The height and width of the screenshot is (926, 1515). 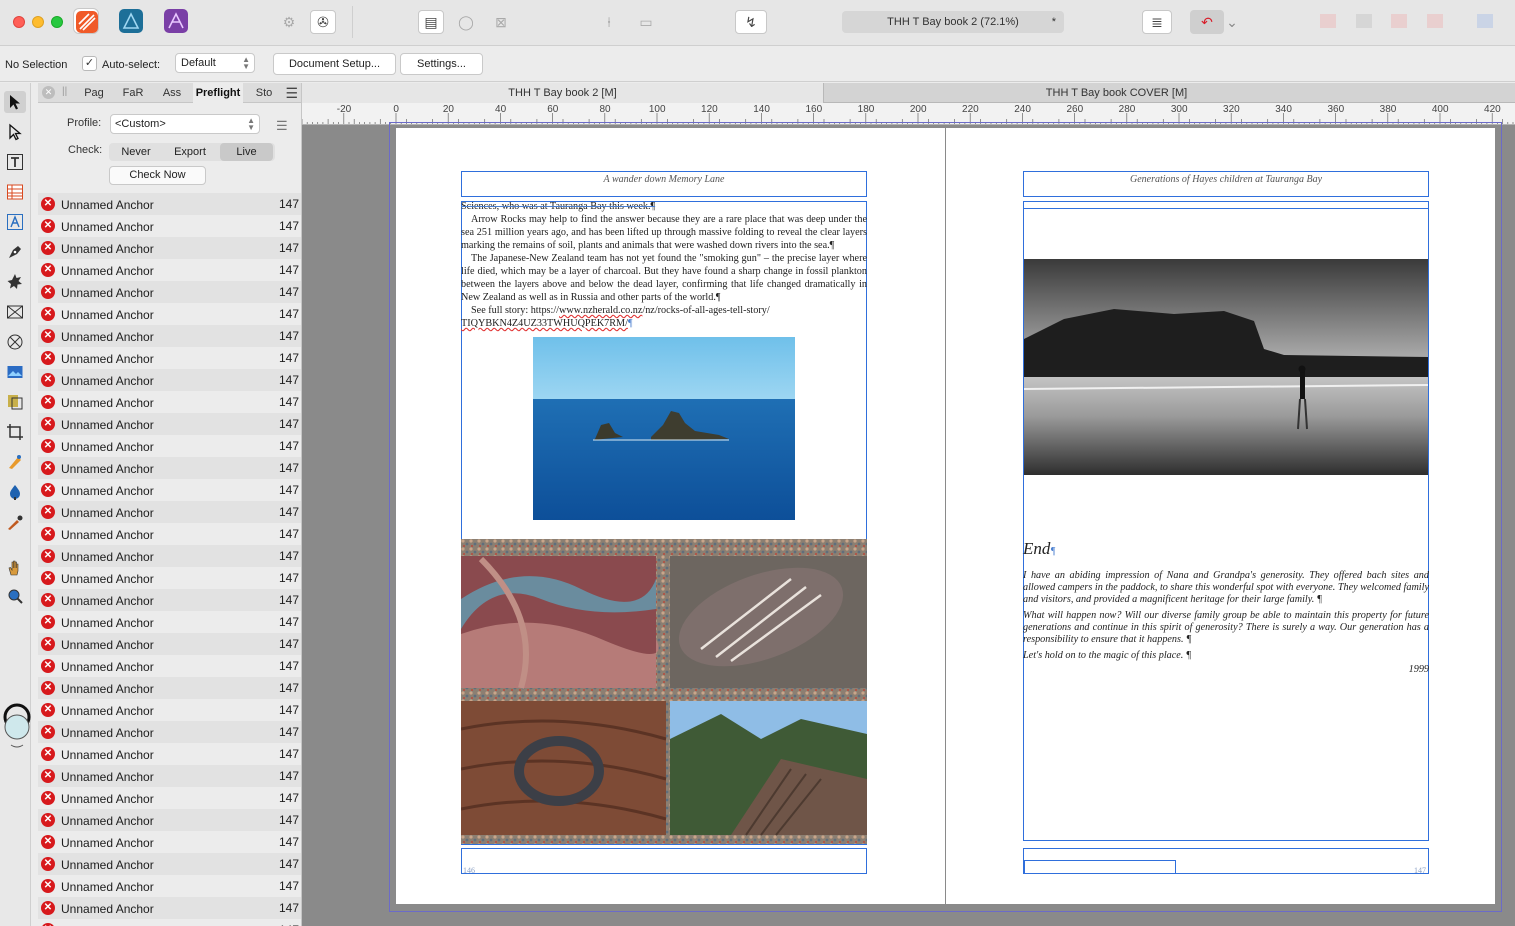 What do you see at coordinates (38, 22) in the screenshot?
I see `minimize-window-button` at bounding box center [38, 22].